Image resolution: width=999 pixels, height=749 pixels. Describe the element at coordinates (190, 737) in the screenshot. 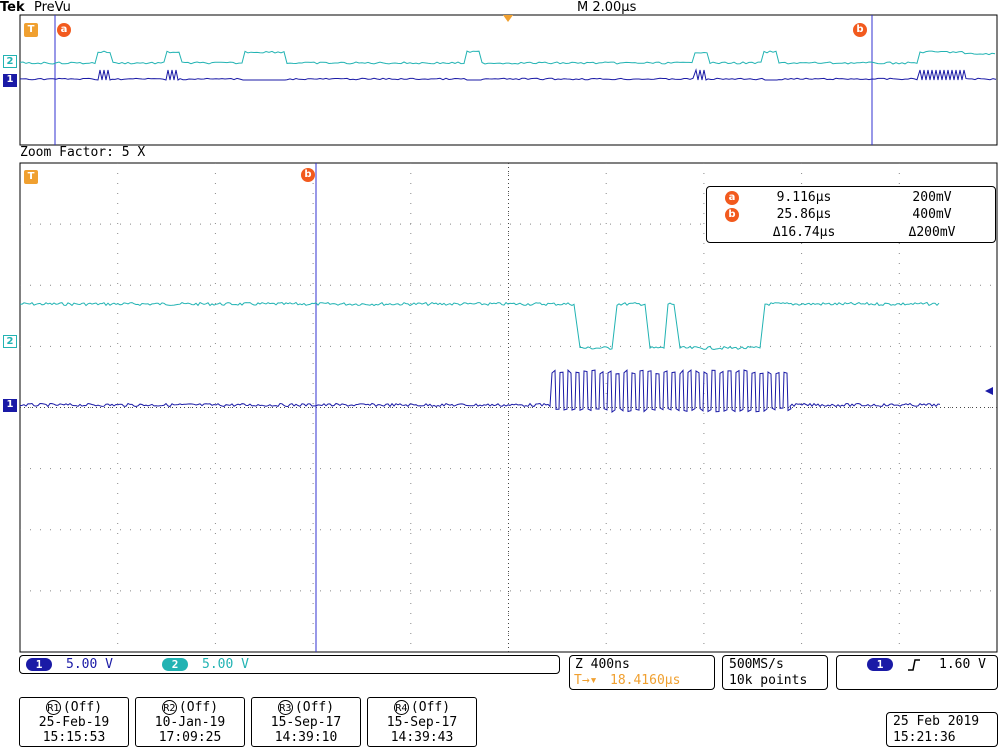

I see `r2-time: 17:09:25` at that location.